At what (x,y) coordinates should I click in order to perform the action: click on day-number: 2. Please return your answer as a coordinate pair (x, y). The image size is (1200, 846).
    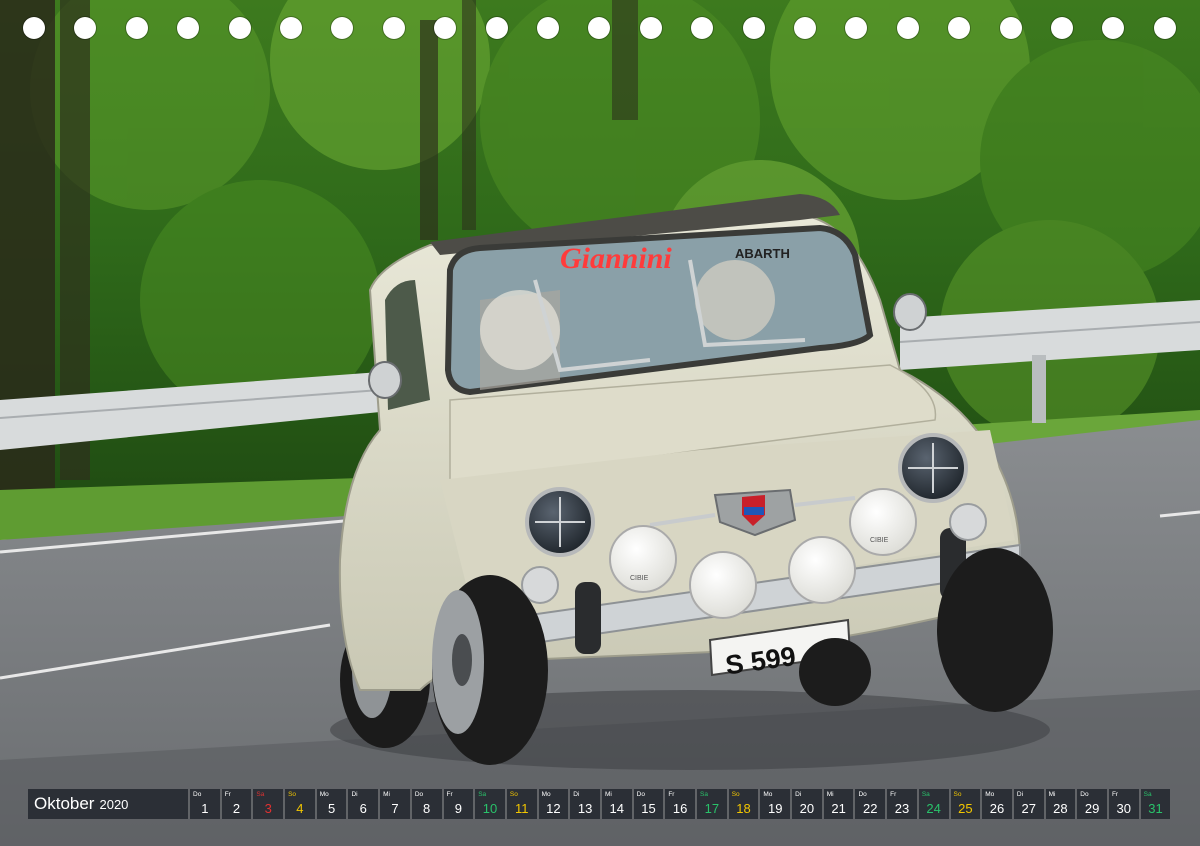
    Looking at the image, I should click on (236, 808).